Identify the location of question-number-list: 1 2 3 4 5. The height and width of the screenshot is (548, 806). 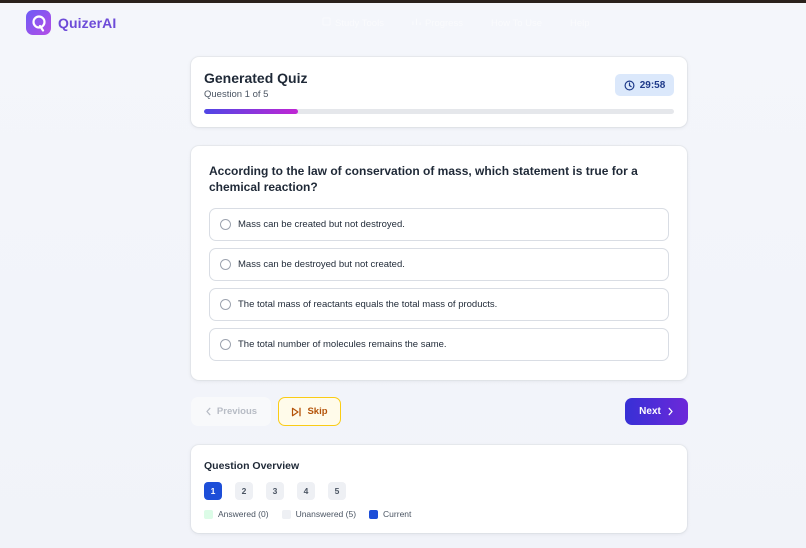
(281, 491).